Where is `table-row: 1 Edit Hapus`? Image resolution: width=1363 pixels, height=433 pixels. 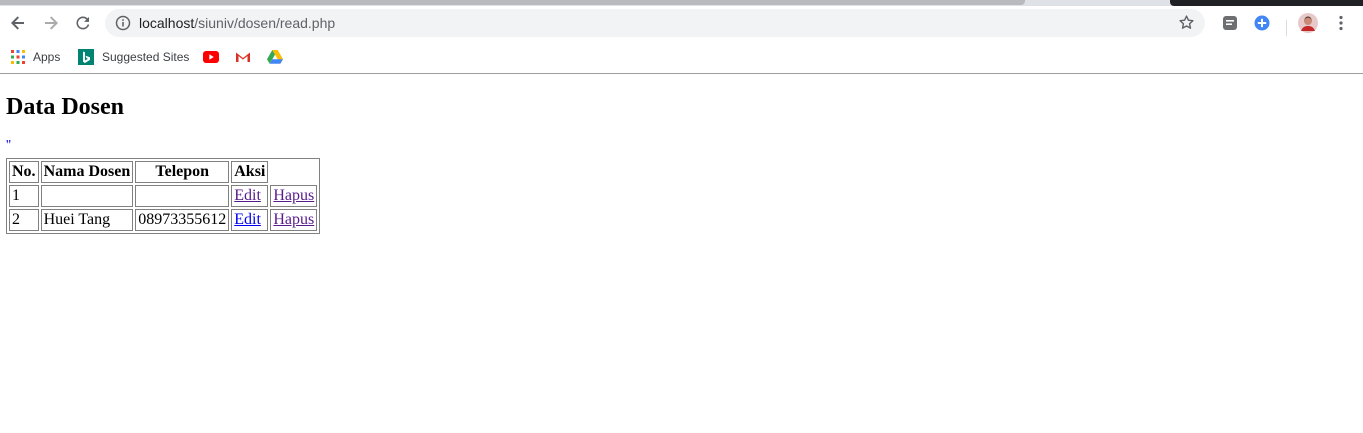
table-row: 1 Edit Hapus is located at coordinates (163, 196).